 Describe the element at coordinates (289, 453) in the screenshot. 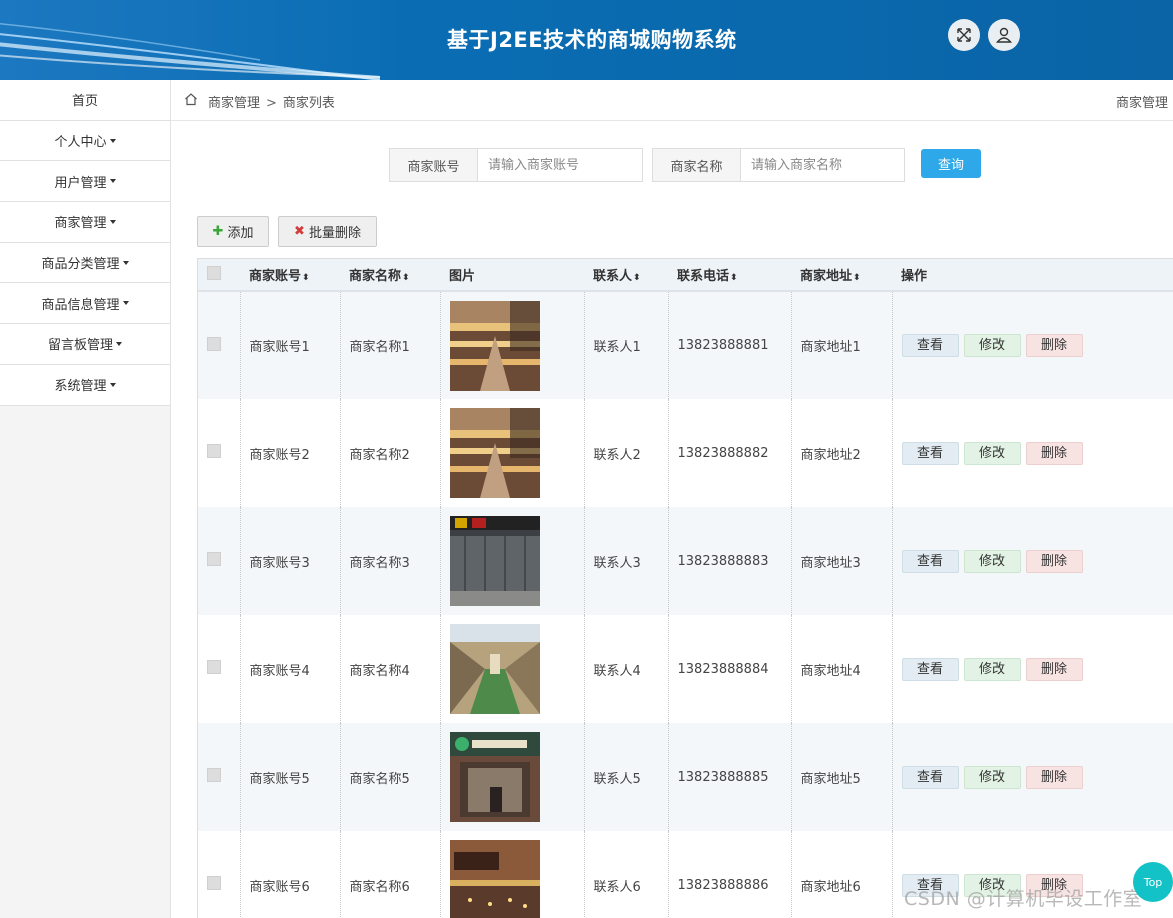

I see `cell-account: 商家账号2` at that location.